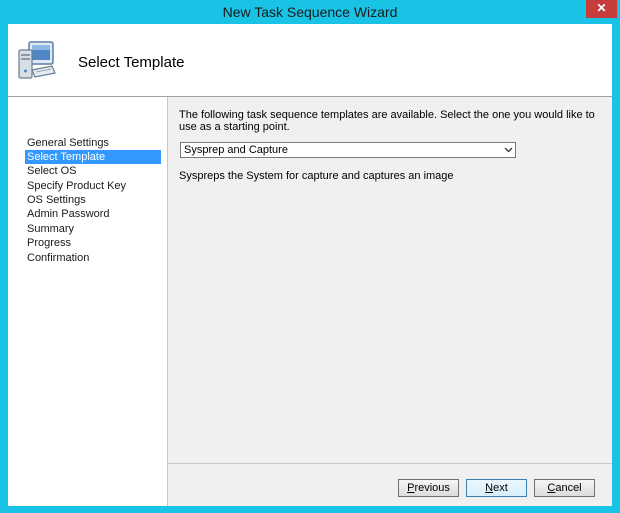 The height and width of the screenshot is (513, 620). Describe the element at coordinates (310, 60) in the screenshot. I see `wizard-header: Select Template` at that location.